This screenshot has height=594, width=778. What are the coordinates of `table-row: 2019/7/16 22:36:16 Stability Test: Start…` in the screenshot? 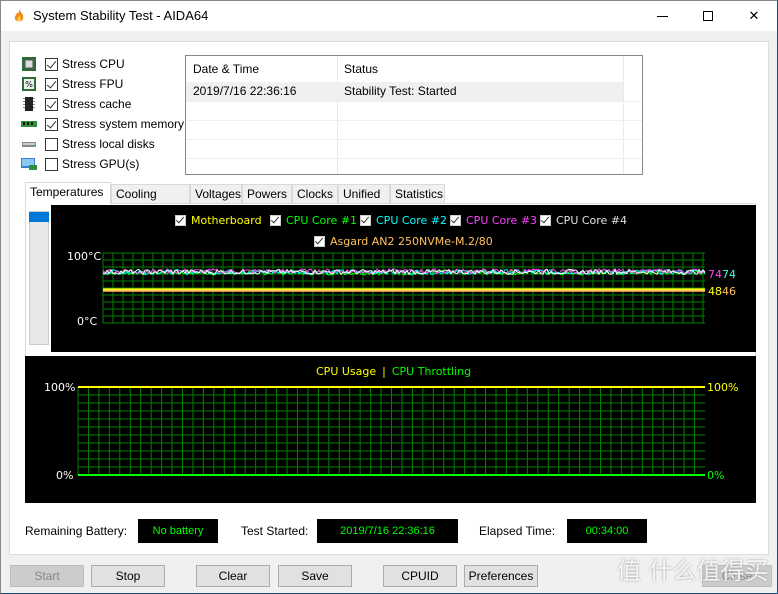 It's located at (404, 91).